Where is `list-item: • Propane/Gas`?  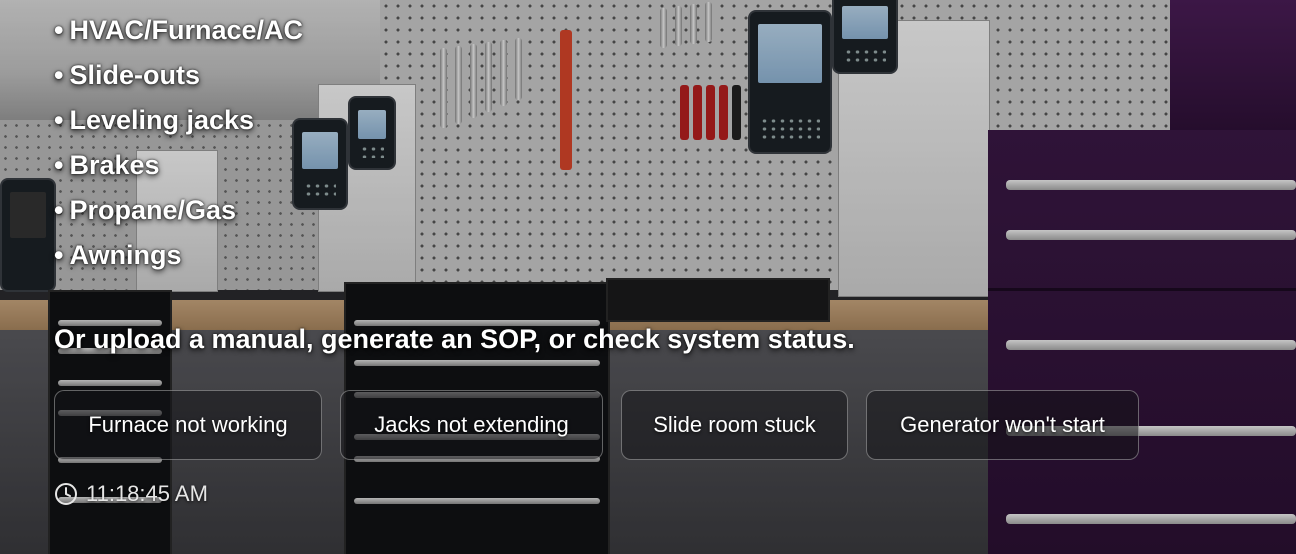 list-item: • Propane/Gas is located at coordinates (145, 210).